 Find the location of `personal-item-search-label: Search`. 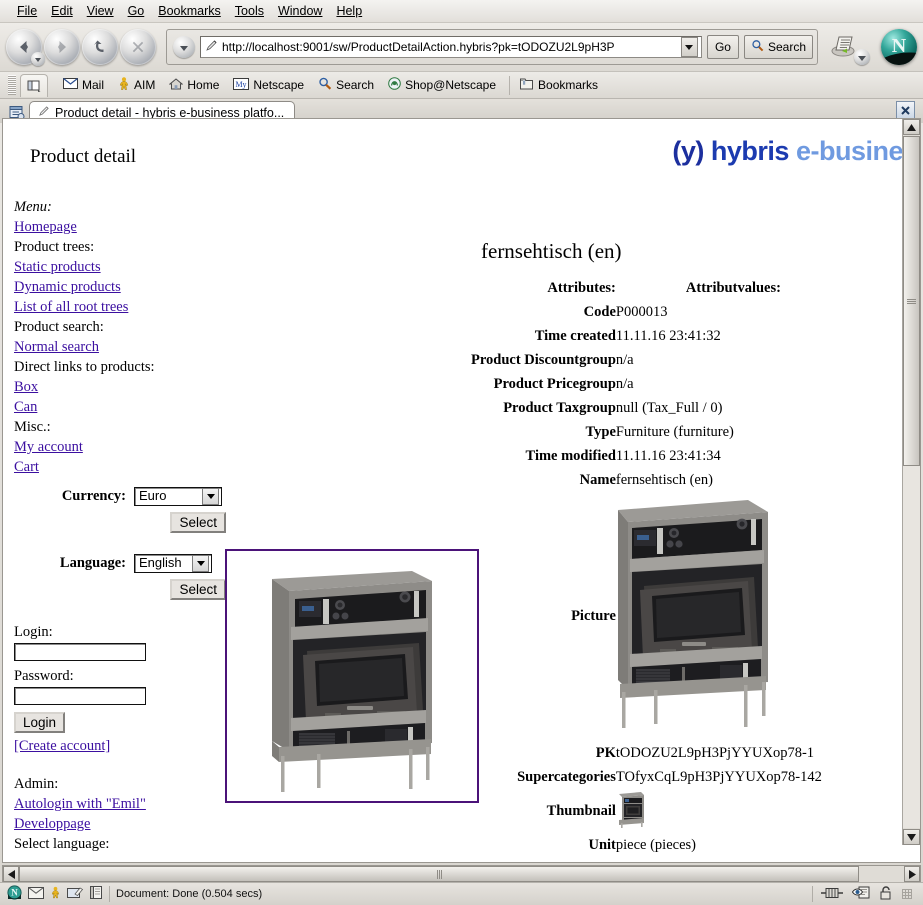

personal-item-search-label: Search is located at coordinates (355, 85).